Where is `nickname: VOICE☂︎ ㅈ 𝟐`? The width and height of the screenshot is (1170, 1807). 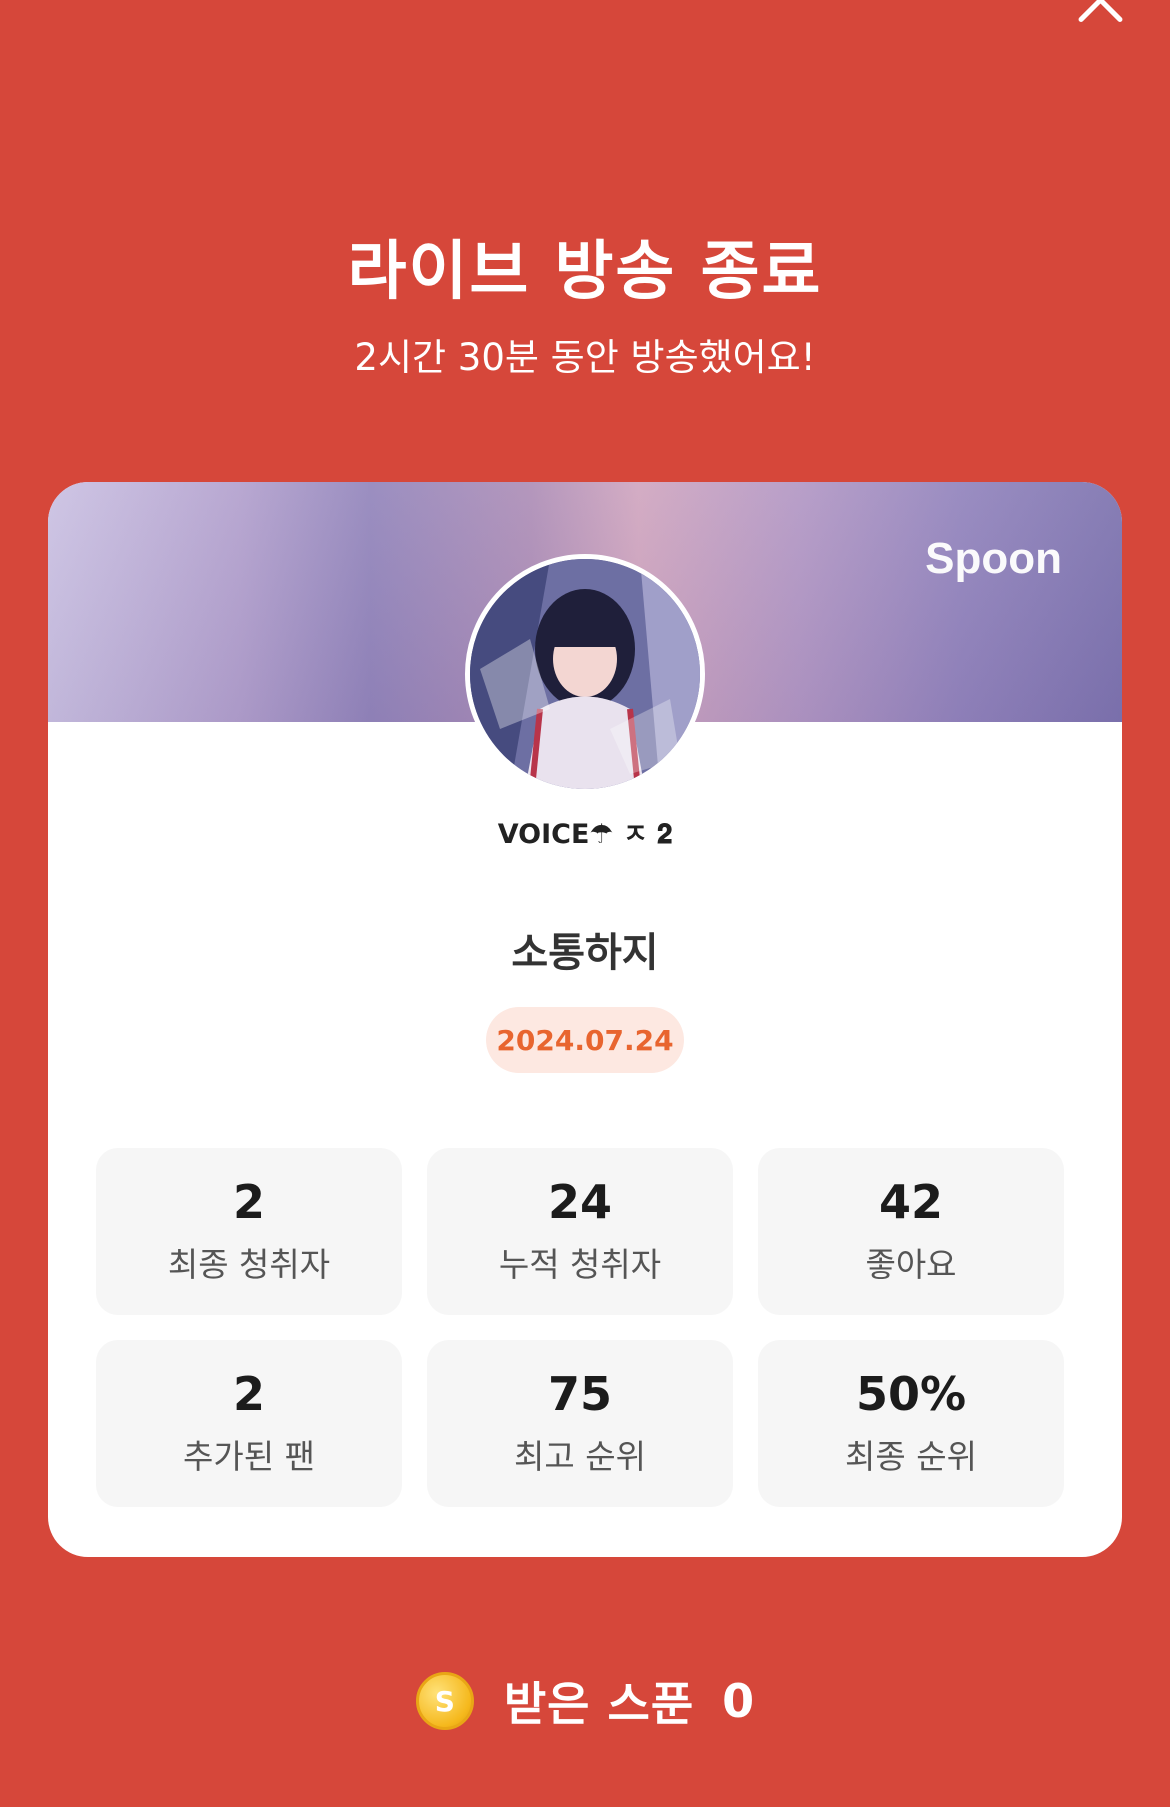
nickname: VOICE☂︎ ㅈ 𝟐 is located at coordinates (585, 834).